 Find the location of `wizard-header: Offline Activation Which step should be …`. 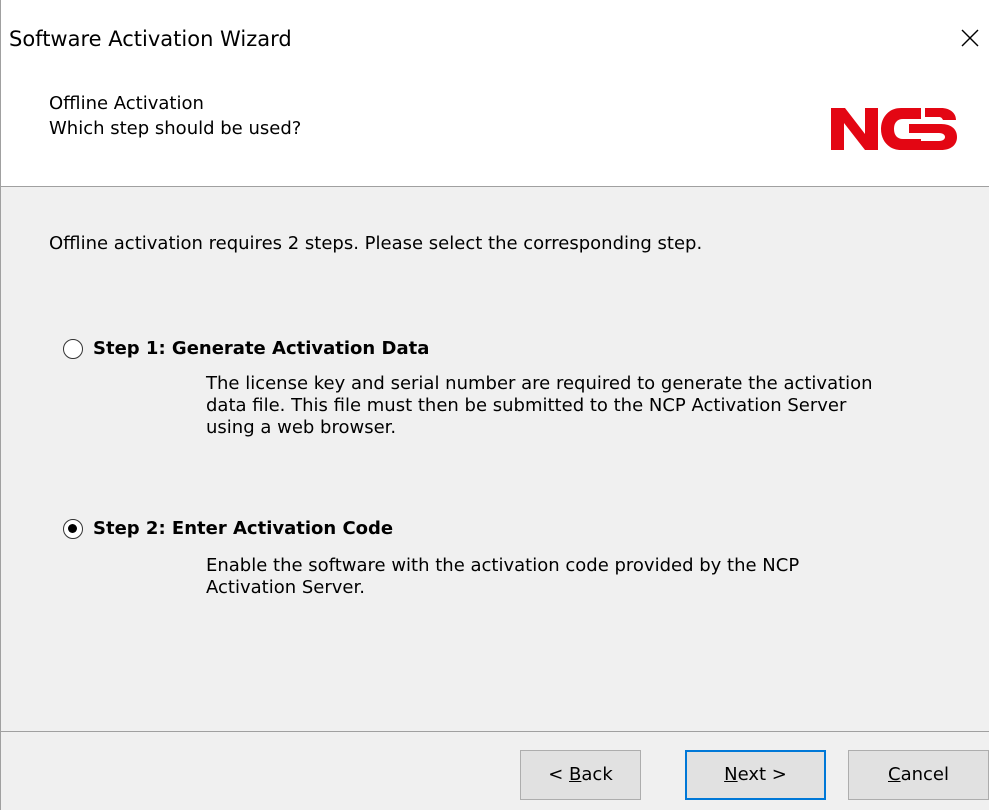

wizard-header: Offline Activation Which step should be … is located at coordinates (495, 131).